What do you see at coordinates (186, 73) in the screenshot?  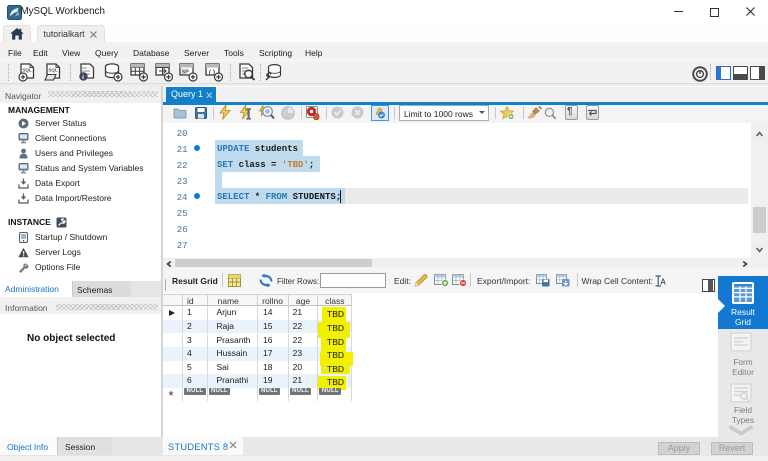 I see `svg-text: SP` at bounding box center [186, 73].